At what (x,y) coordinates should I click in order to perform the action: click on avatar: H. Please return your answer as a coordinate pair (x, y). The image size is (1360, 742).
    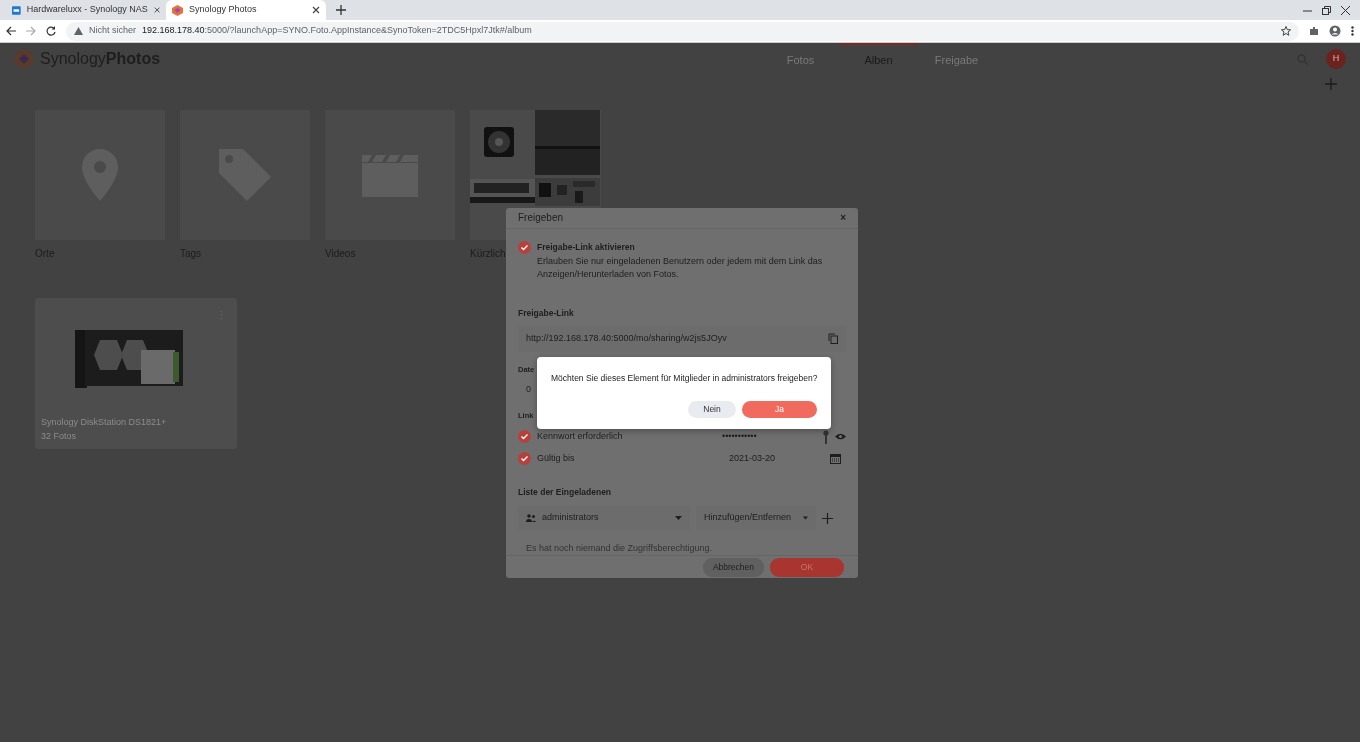
    Looking at the image, I should click on (1336, 59).